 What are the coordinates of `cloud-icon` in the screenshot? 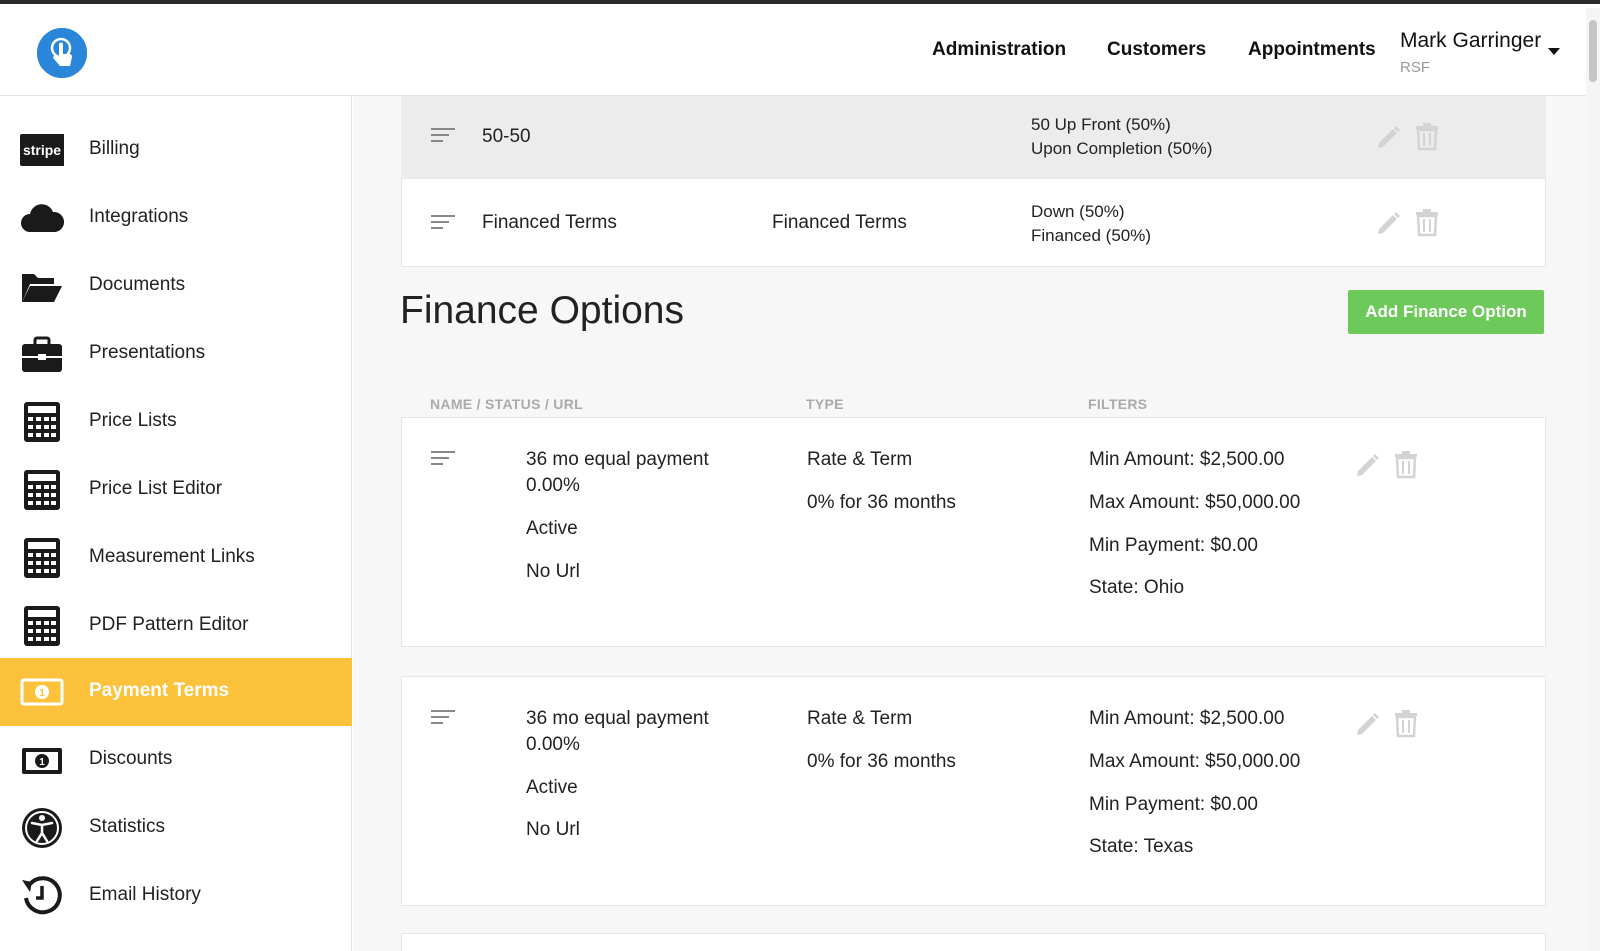 It's located at (42, 218).